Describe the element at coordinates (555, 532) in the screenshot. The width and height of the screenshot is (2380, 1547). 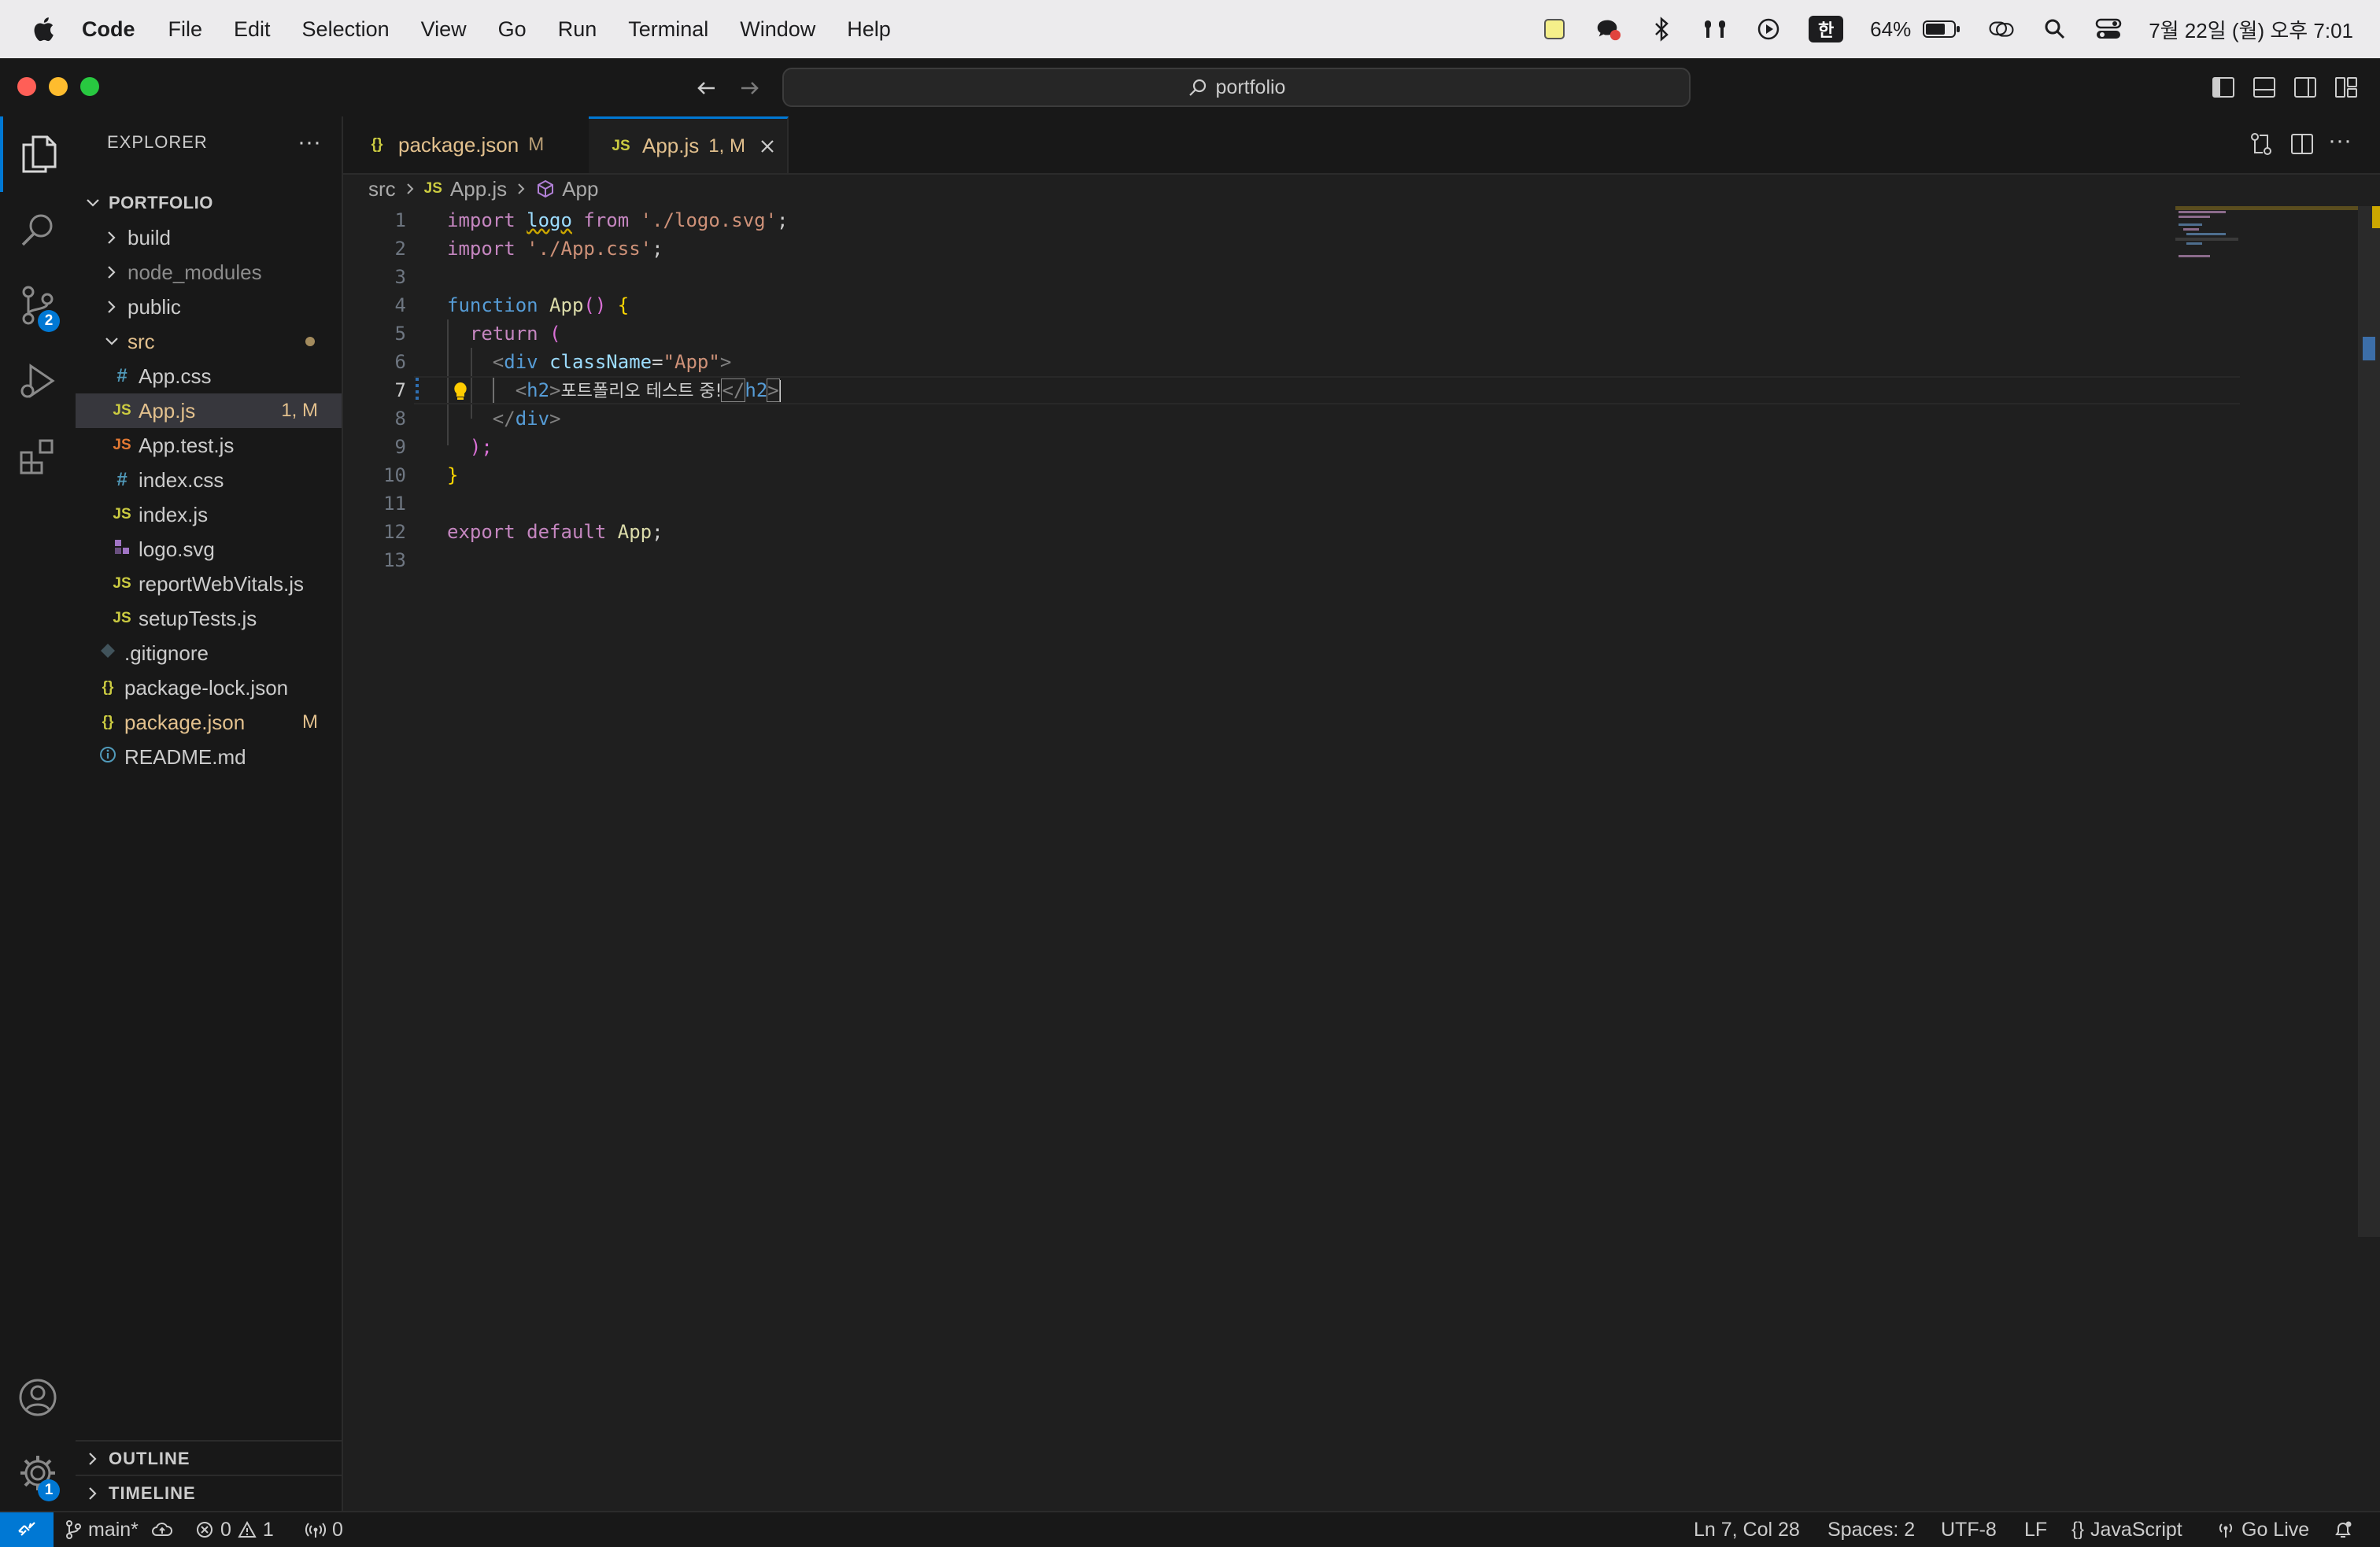
I see `code-line-12: export default App;` at that location.